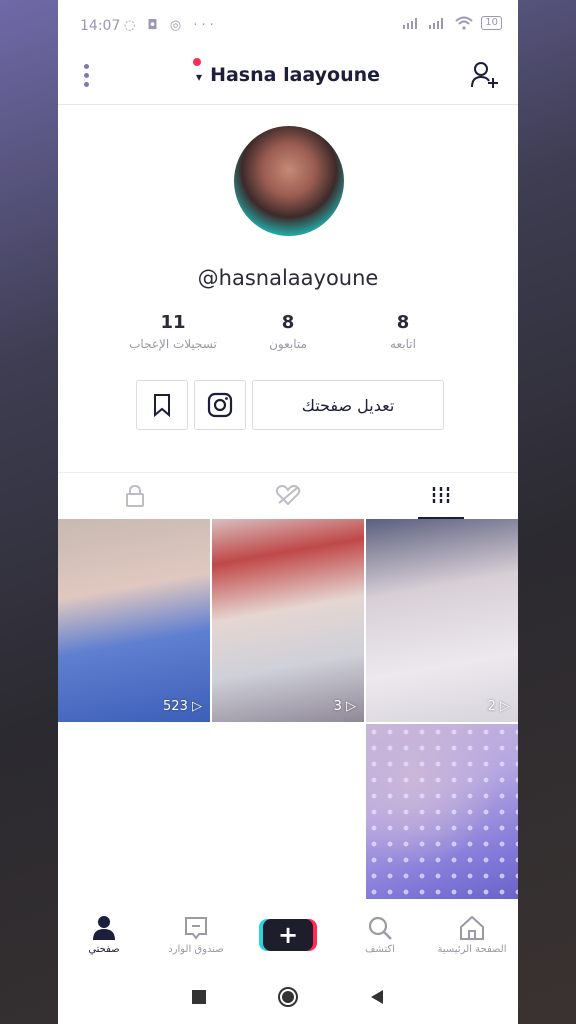  I want to click on instagram-icon, so click(220, 405).